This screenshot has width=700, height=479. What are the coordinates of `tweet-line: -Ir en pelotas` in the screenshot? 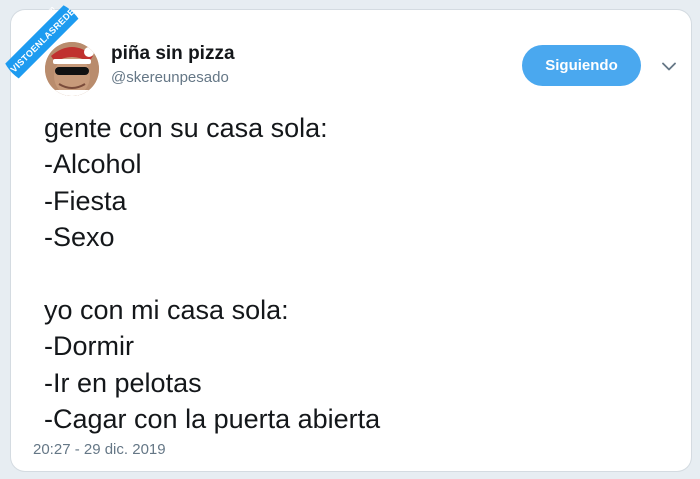 It's located at (123, 382).